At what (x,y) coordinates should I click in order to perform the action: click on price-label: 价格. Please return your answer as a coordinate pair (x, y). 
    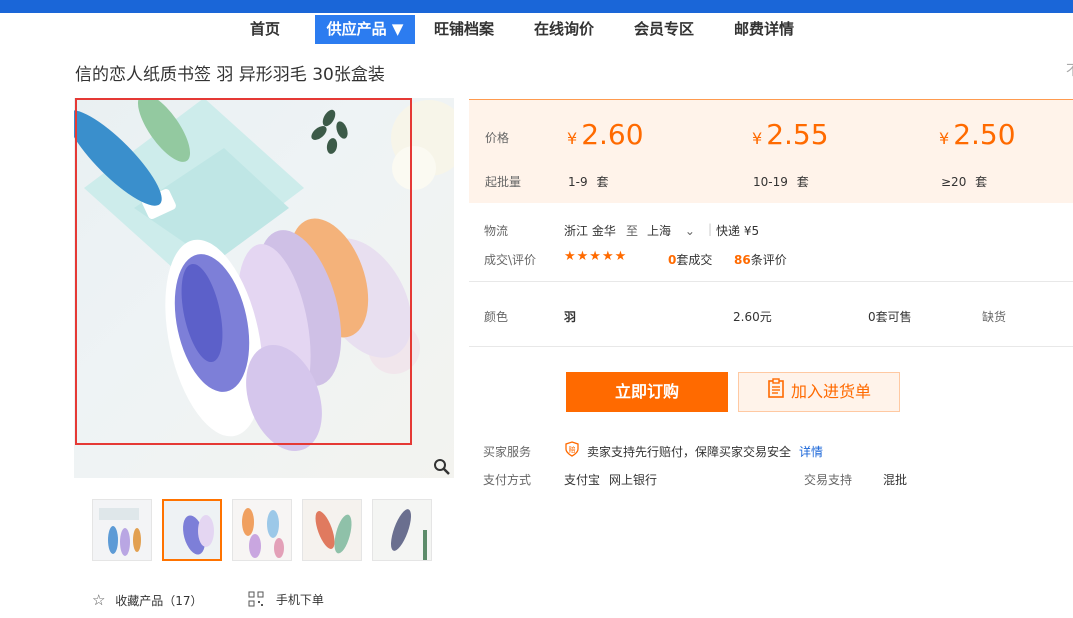
    Looking at the image, I should click on (497, 138).